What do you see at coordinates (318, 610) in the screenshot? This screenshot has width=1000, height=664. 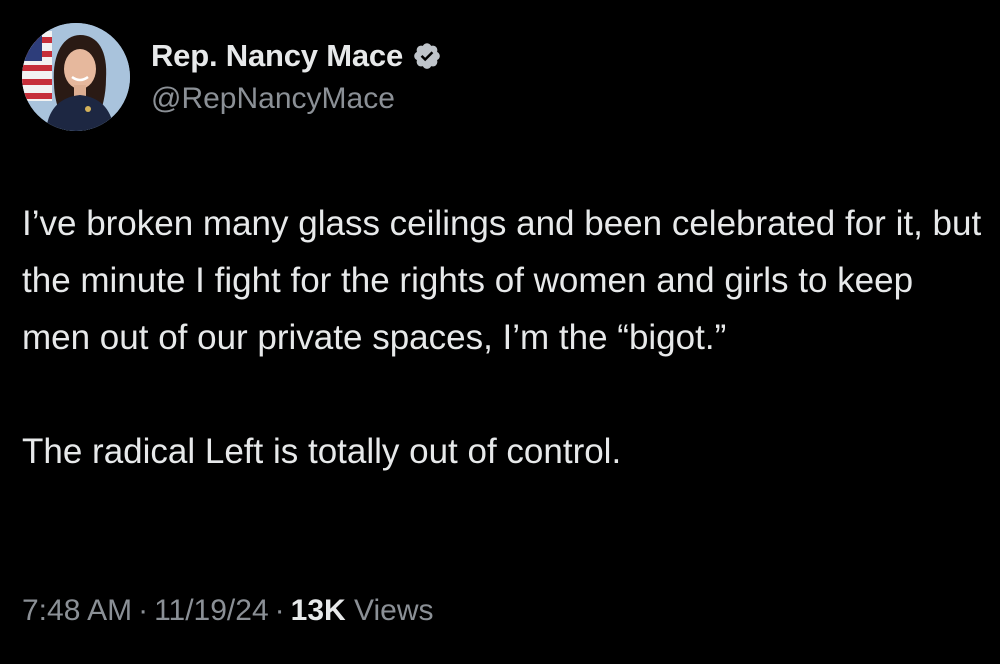 I see `views-count: 13K` at bounding box center [318, 610].